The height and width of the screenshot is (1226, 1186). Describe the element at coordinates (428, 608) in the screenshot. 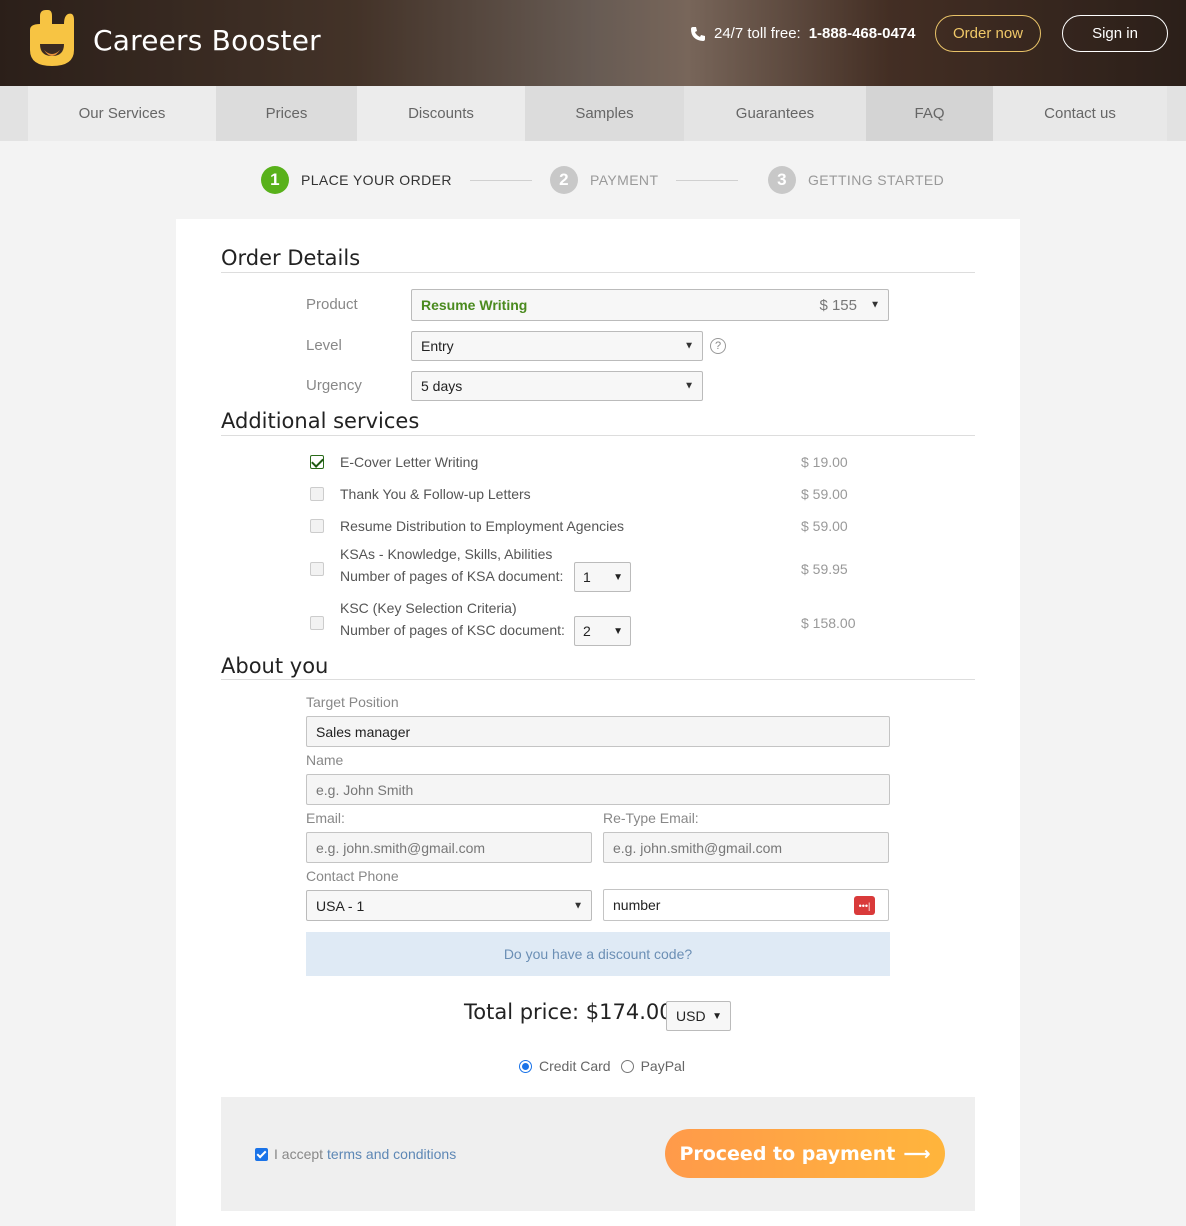

I see `addon-label: KSC (Key Selection Criteria)` at that location.